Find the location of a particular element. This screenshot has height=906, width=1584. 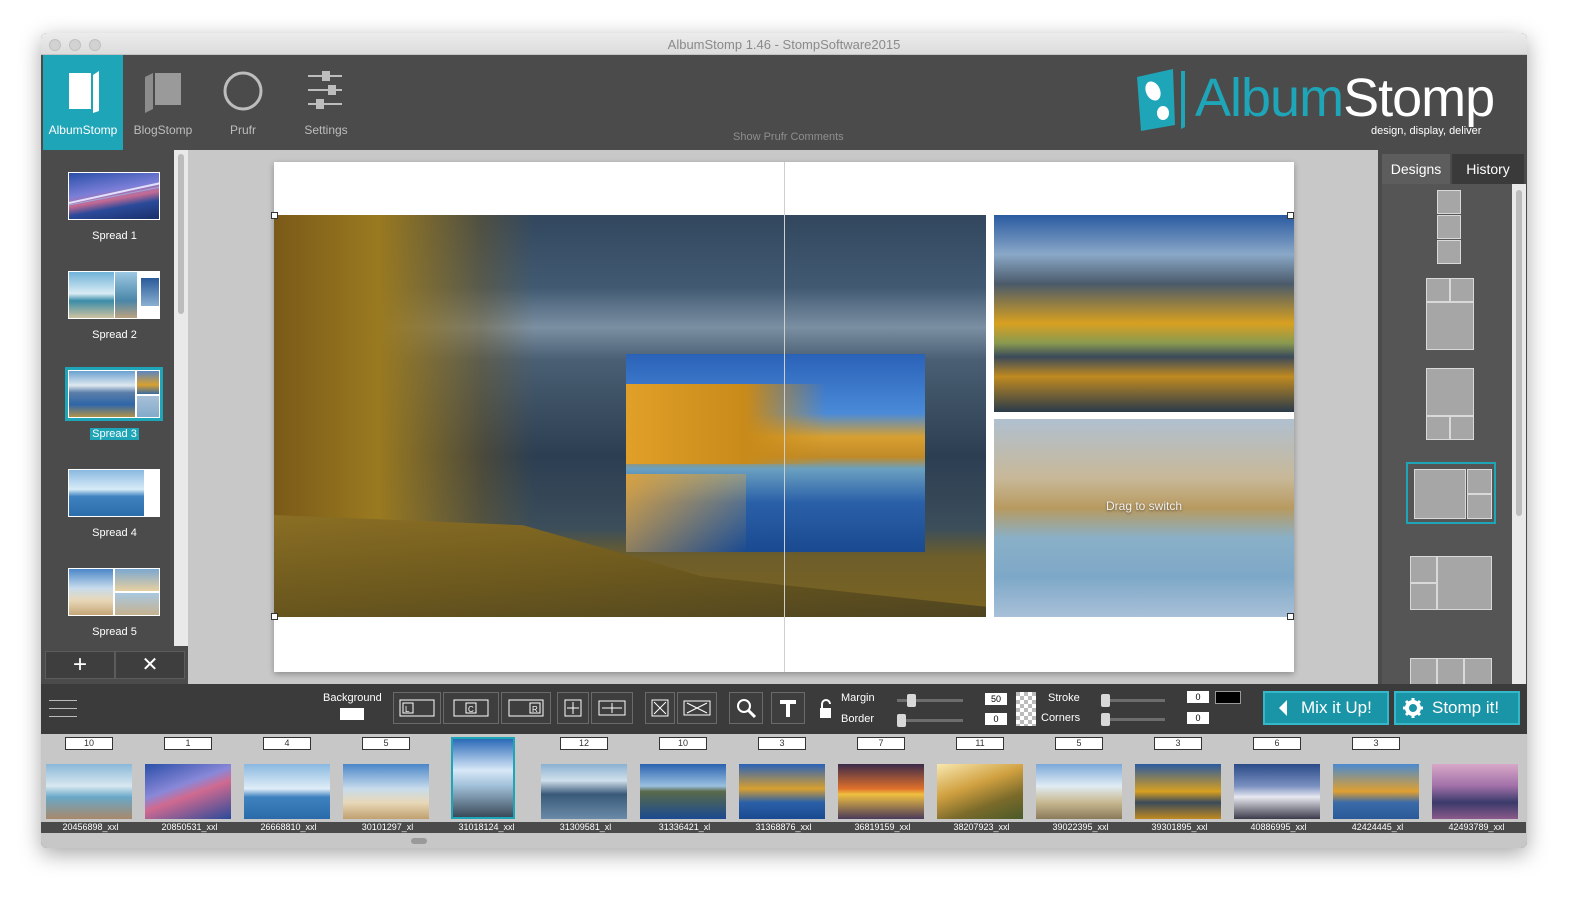

photo-filename: 42493789_xxl is located at coordinates (1476, 827).